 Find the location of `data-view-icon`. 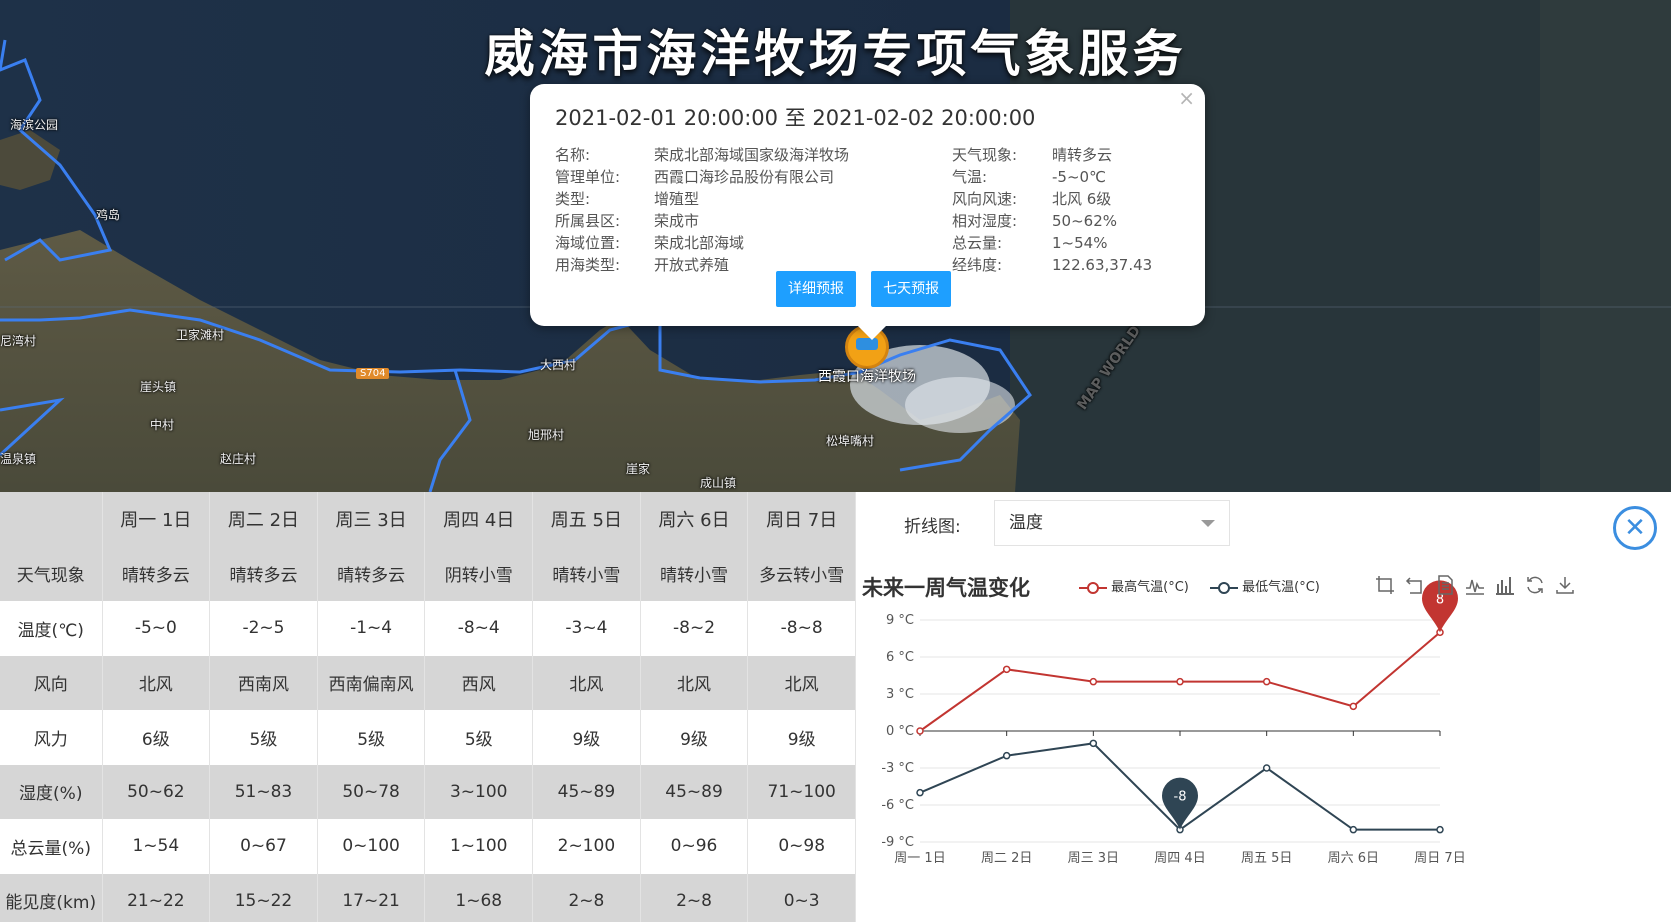

data-view-icon is located at coordinates (1445, 585).